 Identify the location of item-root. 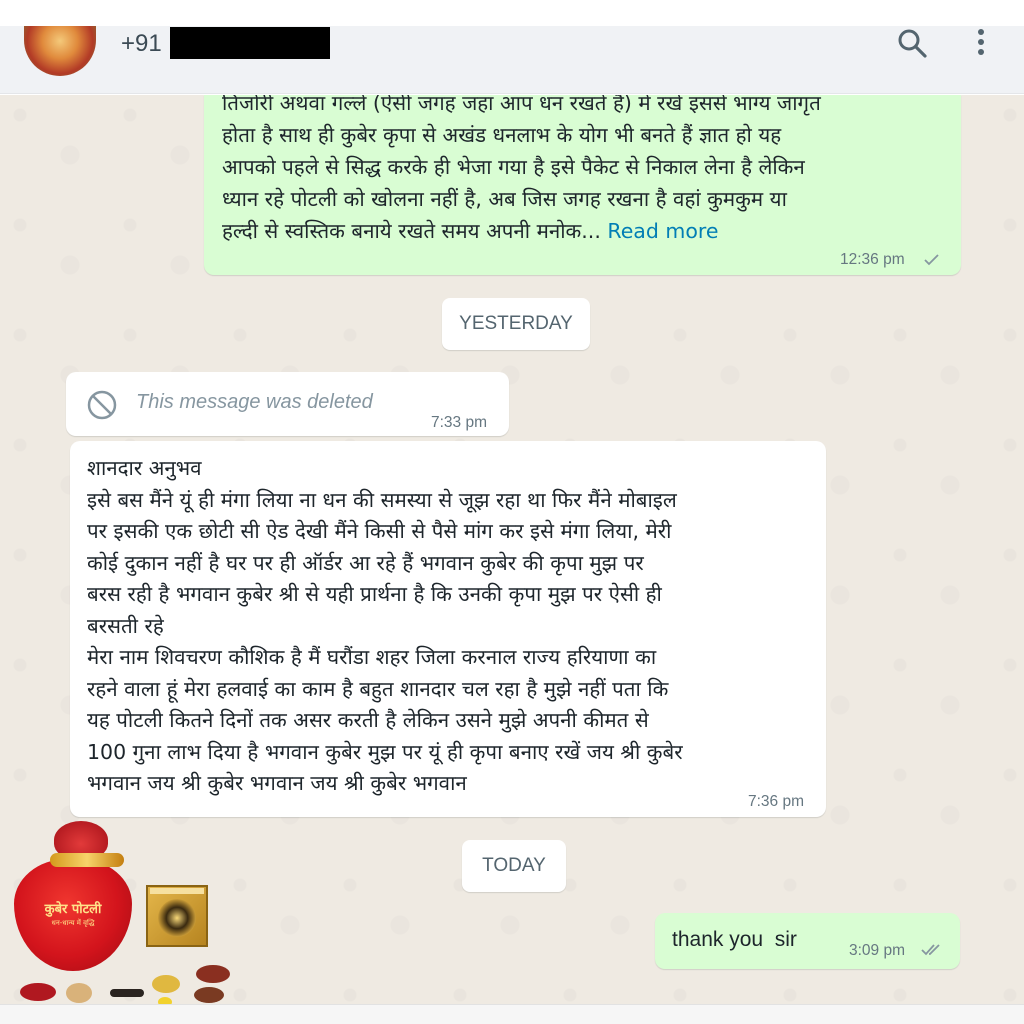
(127, 993).